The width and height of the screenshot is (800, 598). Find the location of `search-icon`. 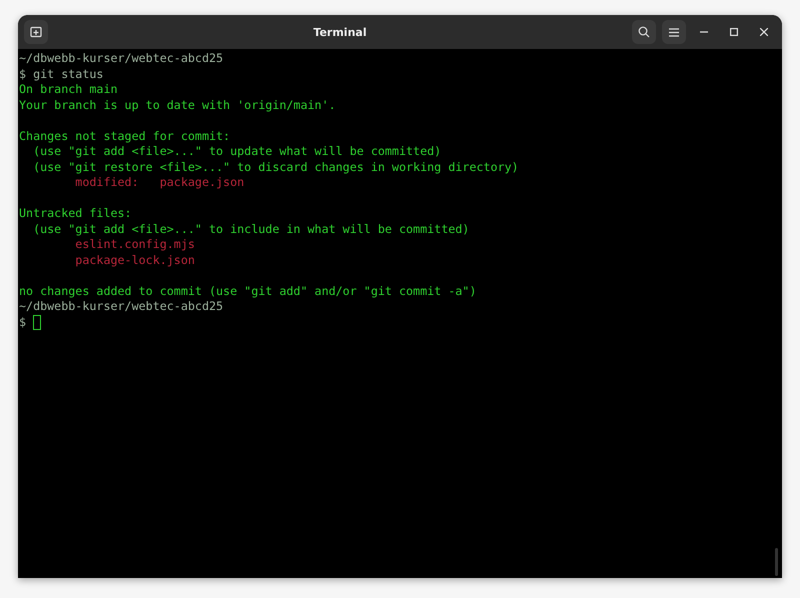

search-icon is located at coordinates (644, 32).